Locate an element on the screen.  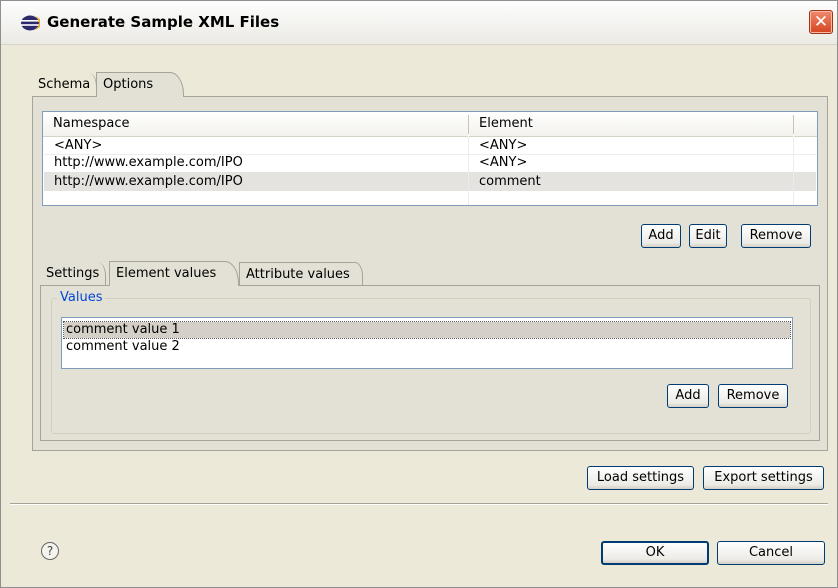
footer-separator is located at coordinates (419, 504).